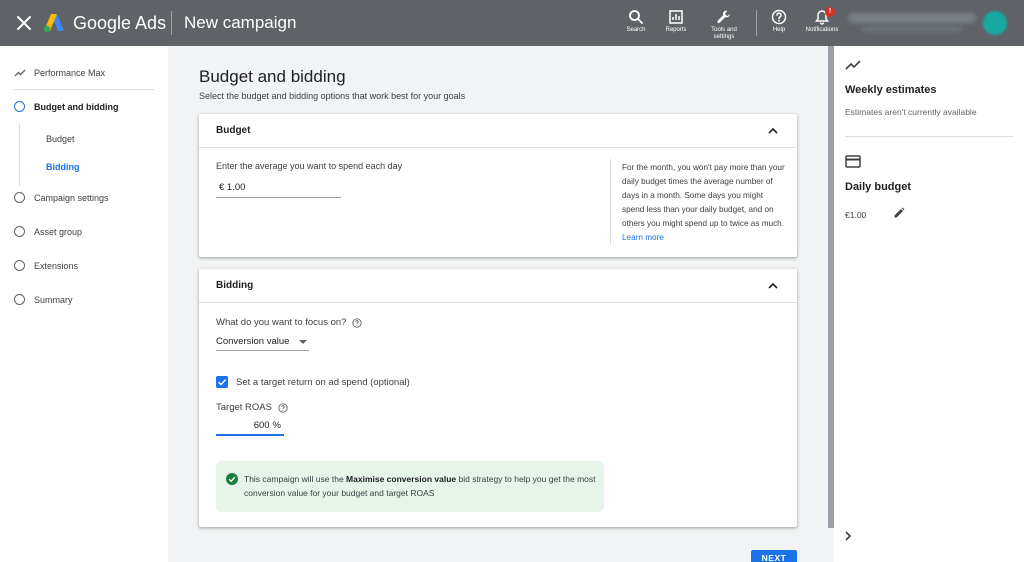  What do you see at coordinates (724, 25) in the screenshot?
I see `tools-settings-button: Tools and settings` at bounding box center [724, 25].